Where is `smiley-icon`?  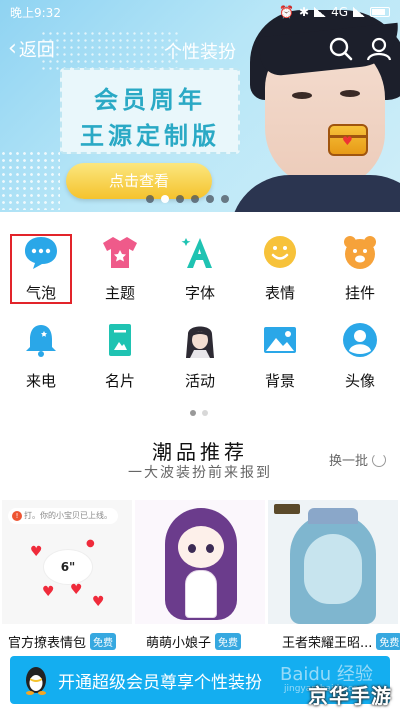
smiley-icon is located at coordinates (280, 252).